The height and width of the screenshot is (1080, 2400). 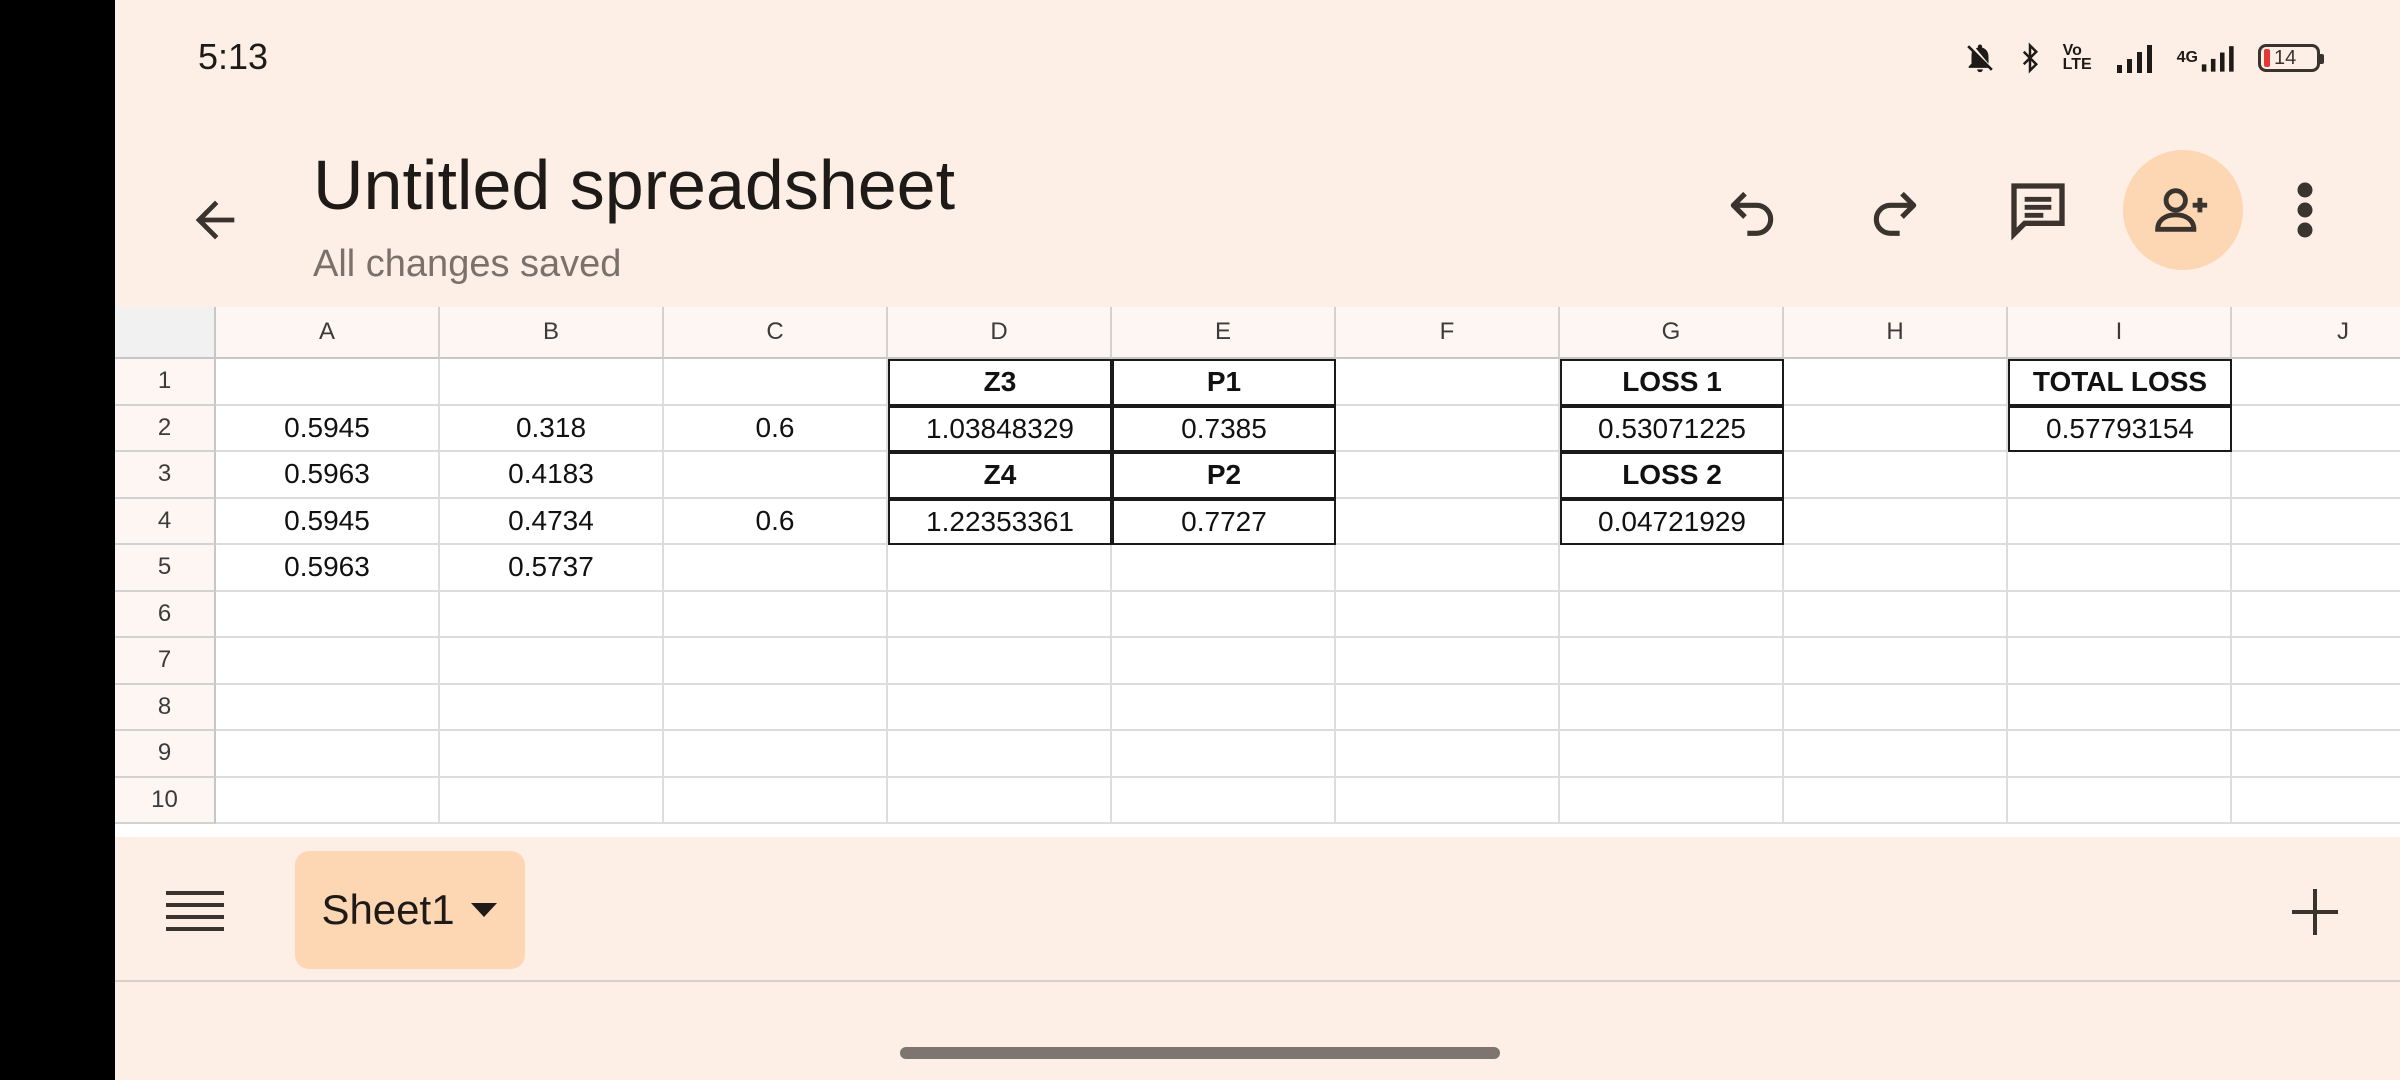 What do you see at coordinates (1448, 568) in the screenshot?
I see `cell-f5` at bounding box center [1448, 568].